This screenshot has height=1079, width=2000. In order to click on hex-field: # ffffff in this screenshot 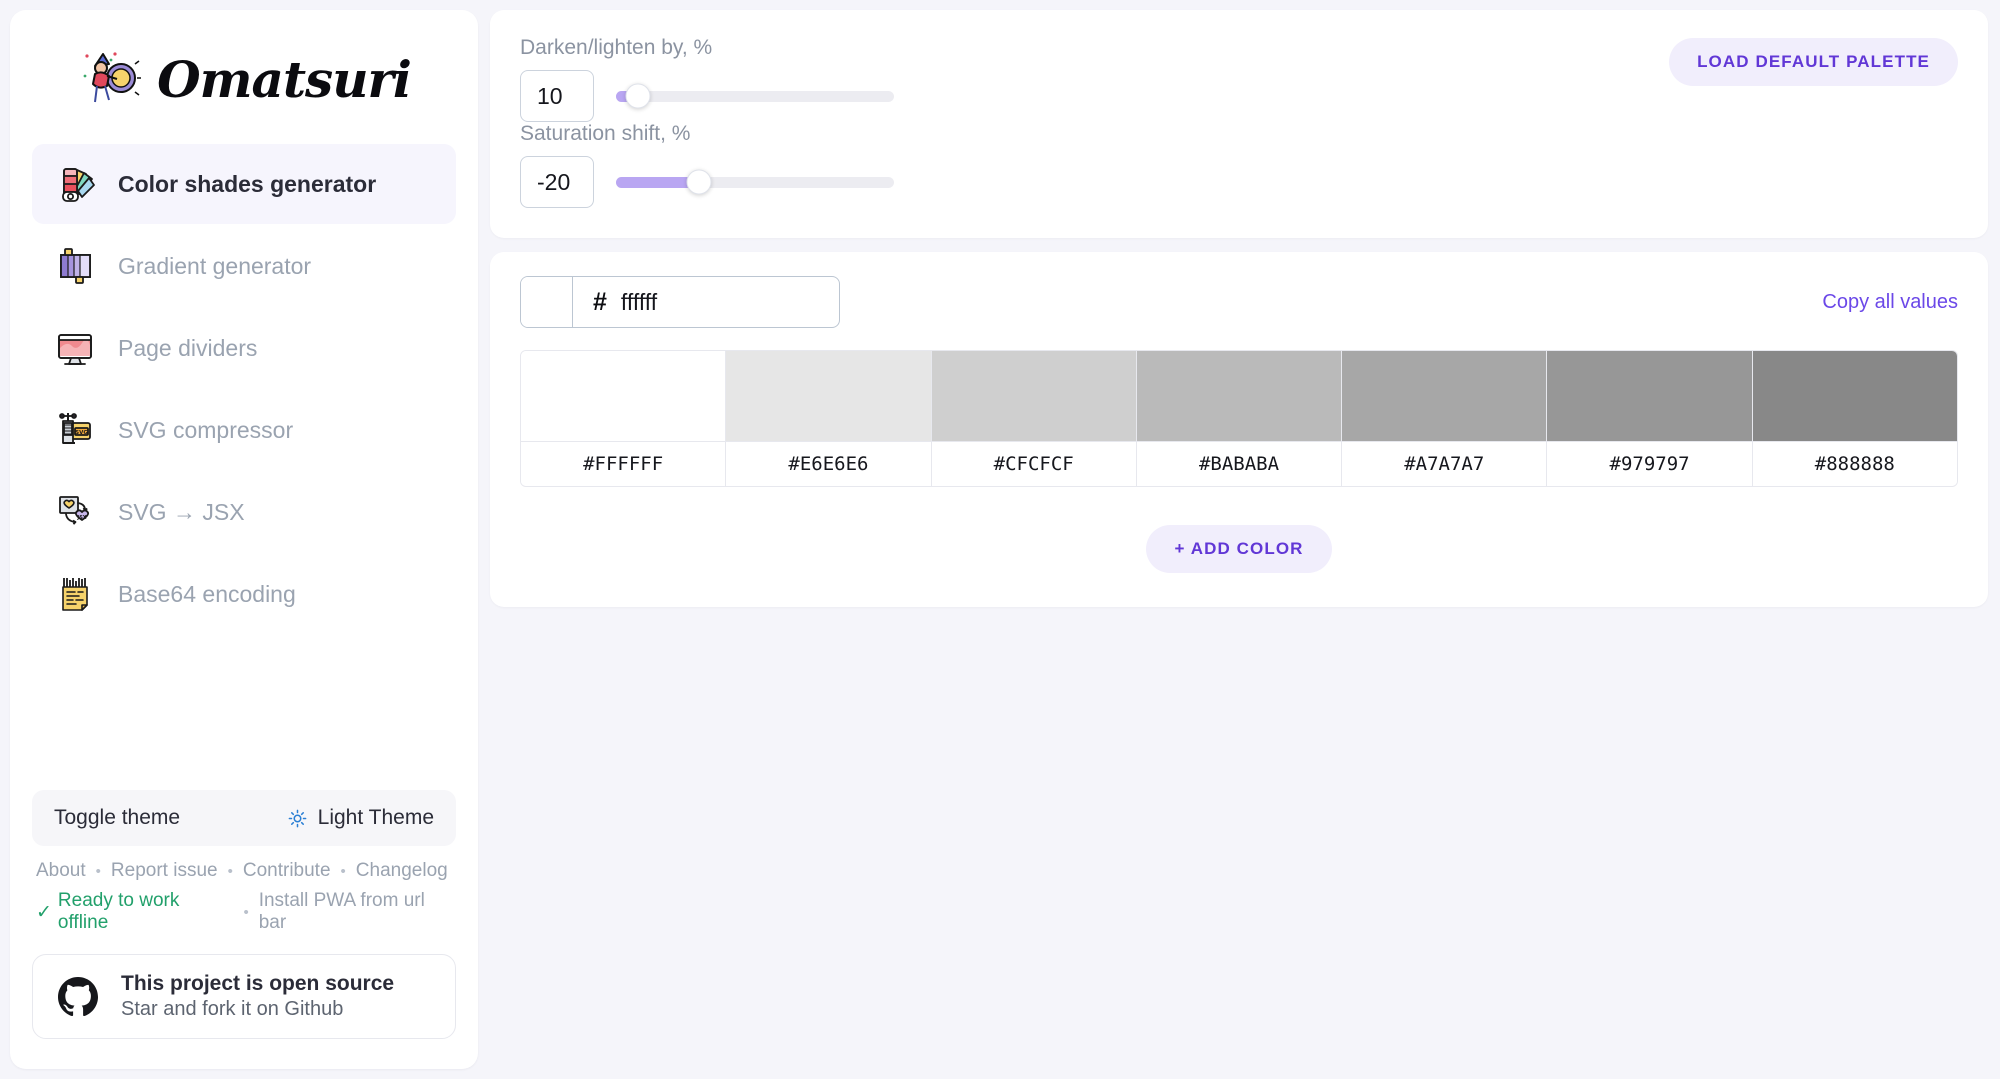, I will do `click(706, 302)`.